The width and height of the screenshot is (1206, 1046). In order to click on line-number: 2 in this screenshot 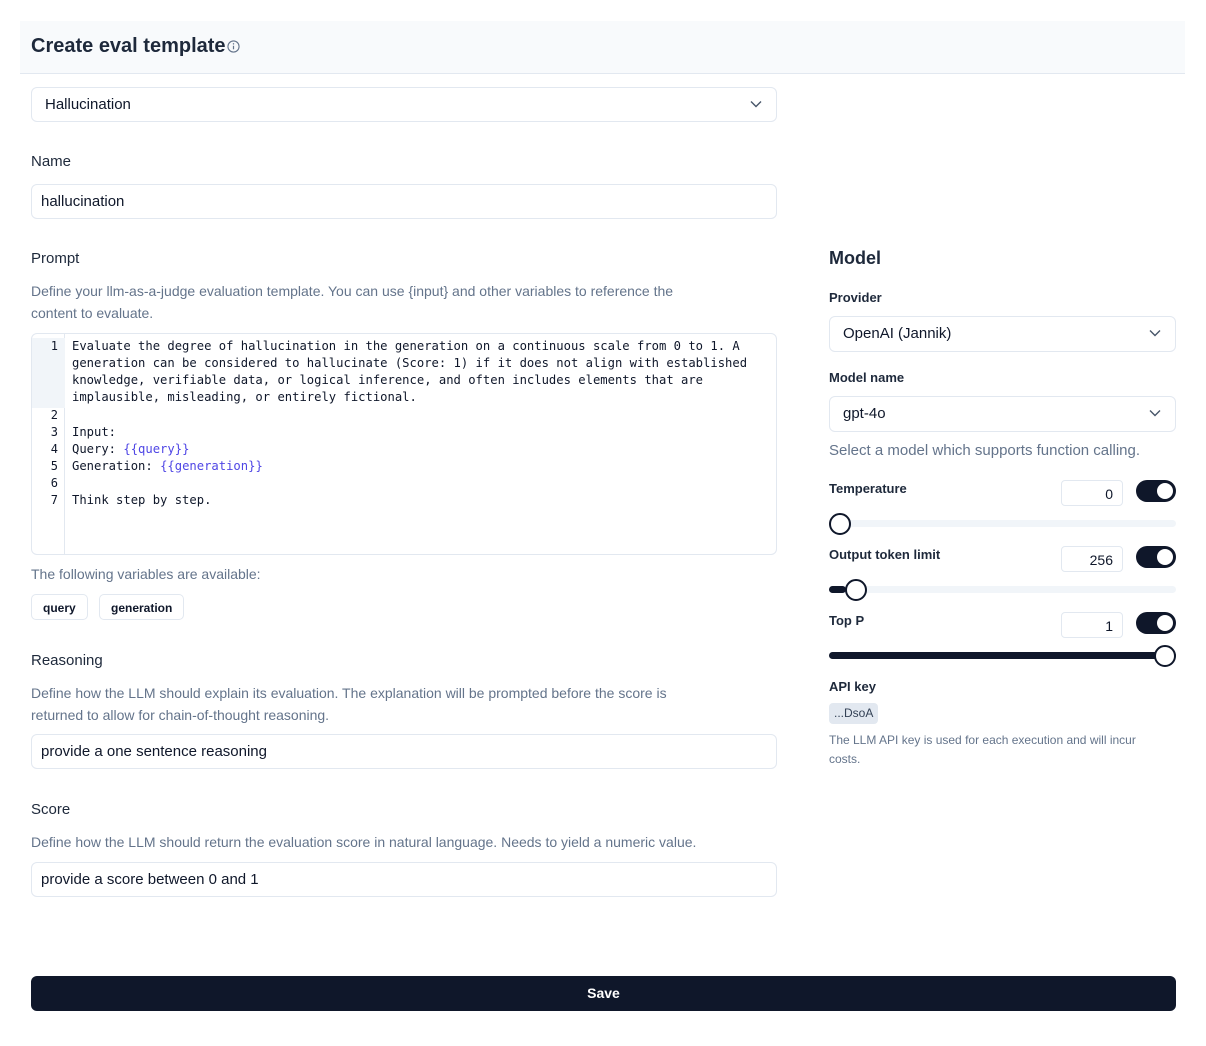, I will do `click(54, 415)`.